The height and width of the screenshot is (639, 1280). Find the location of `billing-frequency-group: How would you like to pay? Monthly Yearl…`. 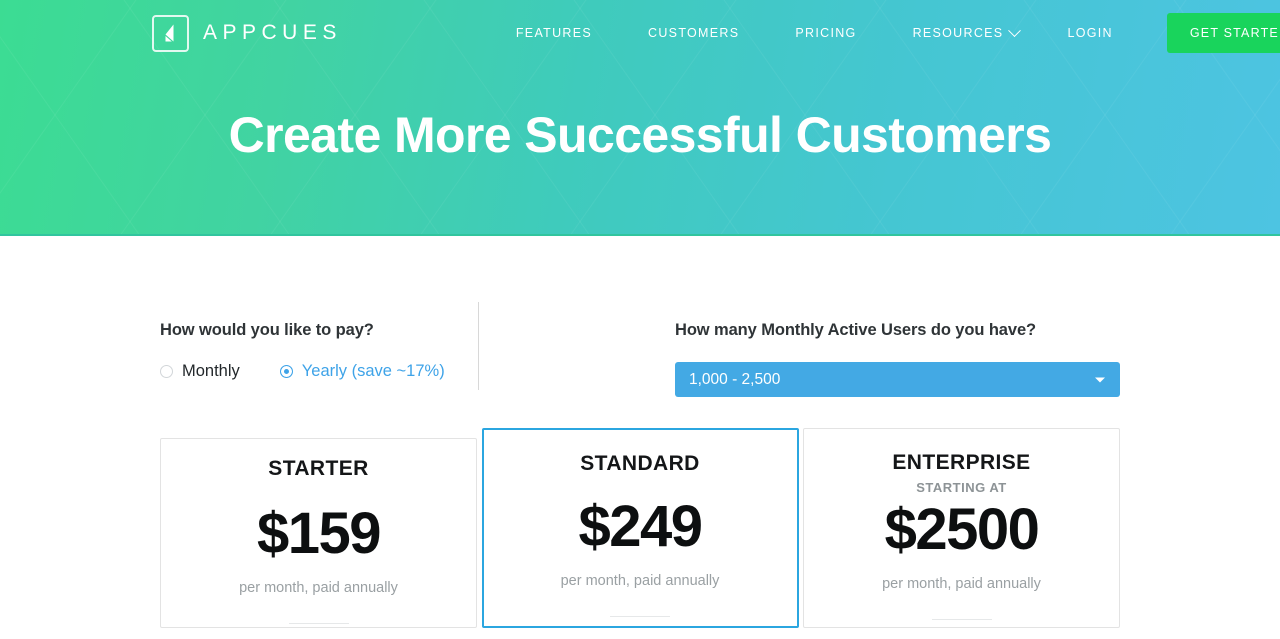

billing-frequency-group: How would you like to pay? Monthly Yearl… is located at coordinates (399, 359).